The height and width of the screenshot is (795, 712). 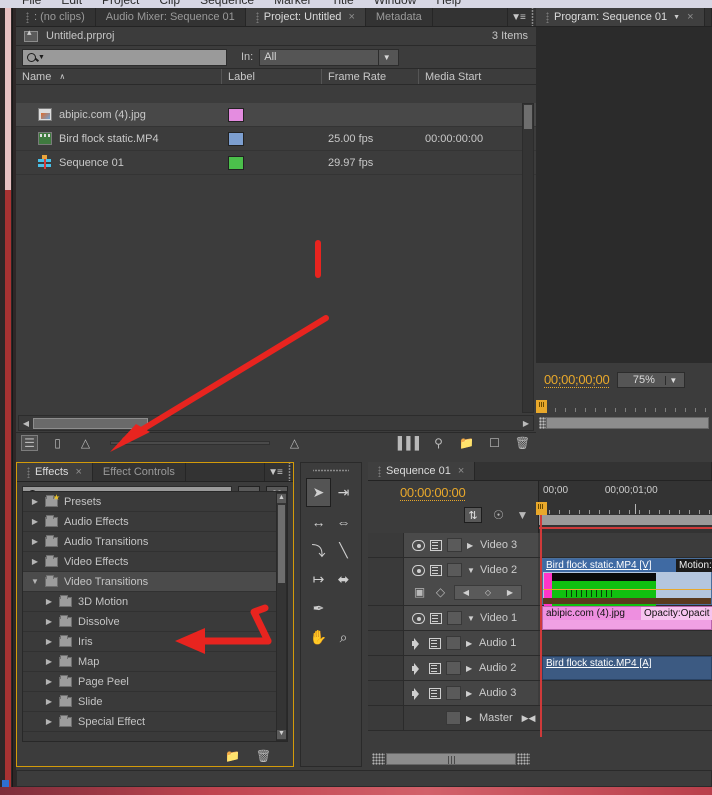 What do you see at coordinates (477, 76) in the screenshot?
I see `column-media-start: Media Start` at bounding box center [477, 76].